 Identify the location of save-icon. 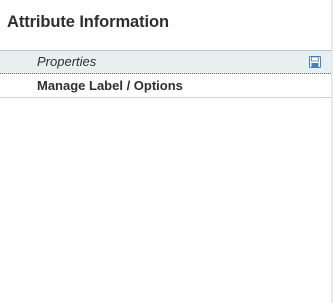
(315, 62).